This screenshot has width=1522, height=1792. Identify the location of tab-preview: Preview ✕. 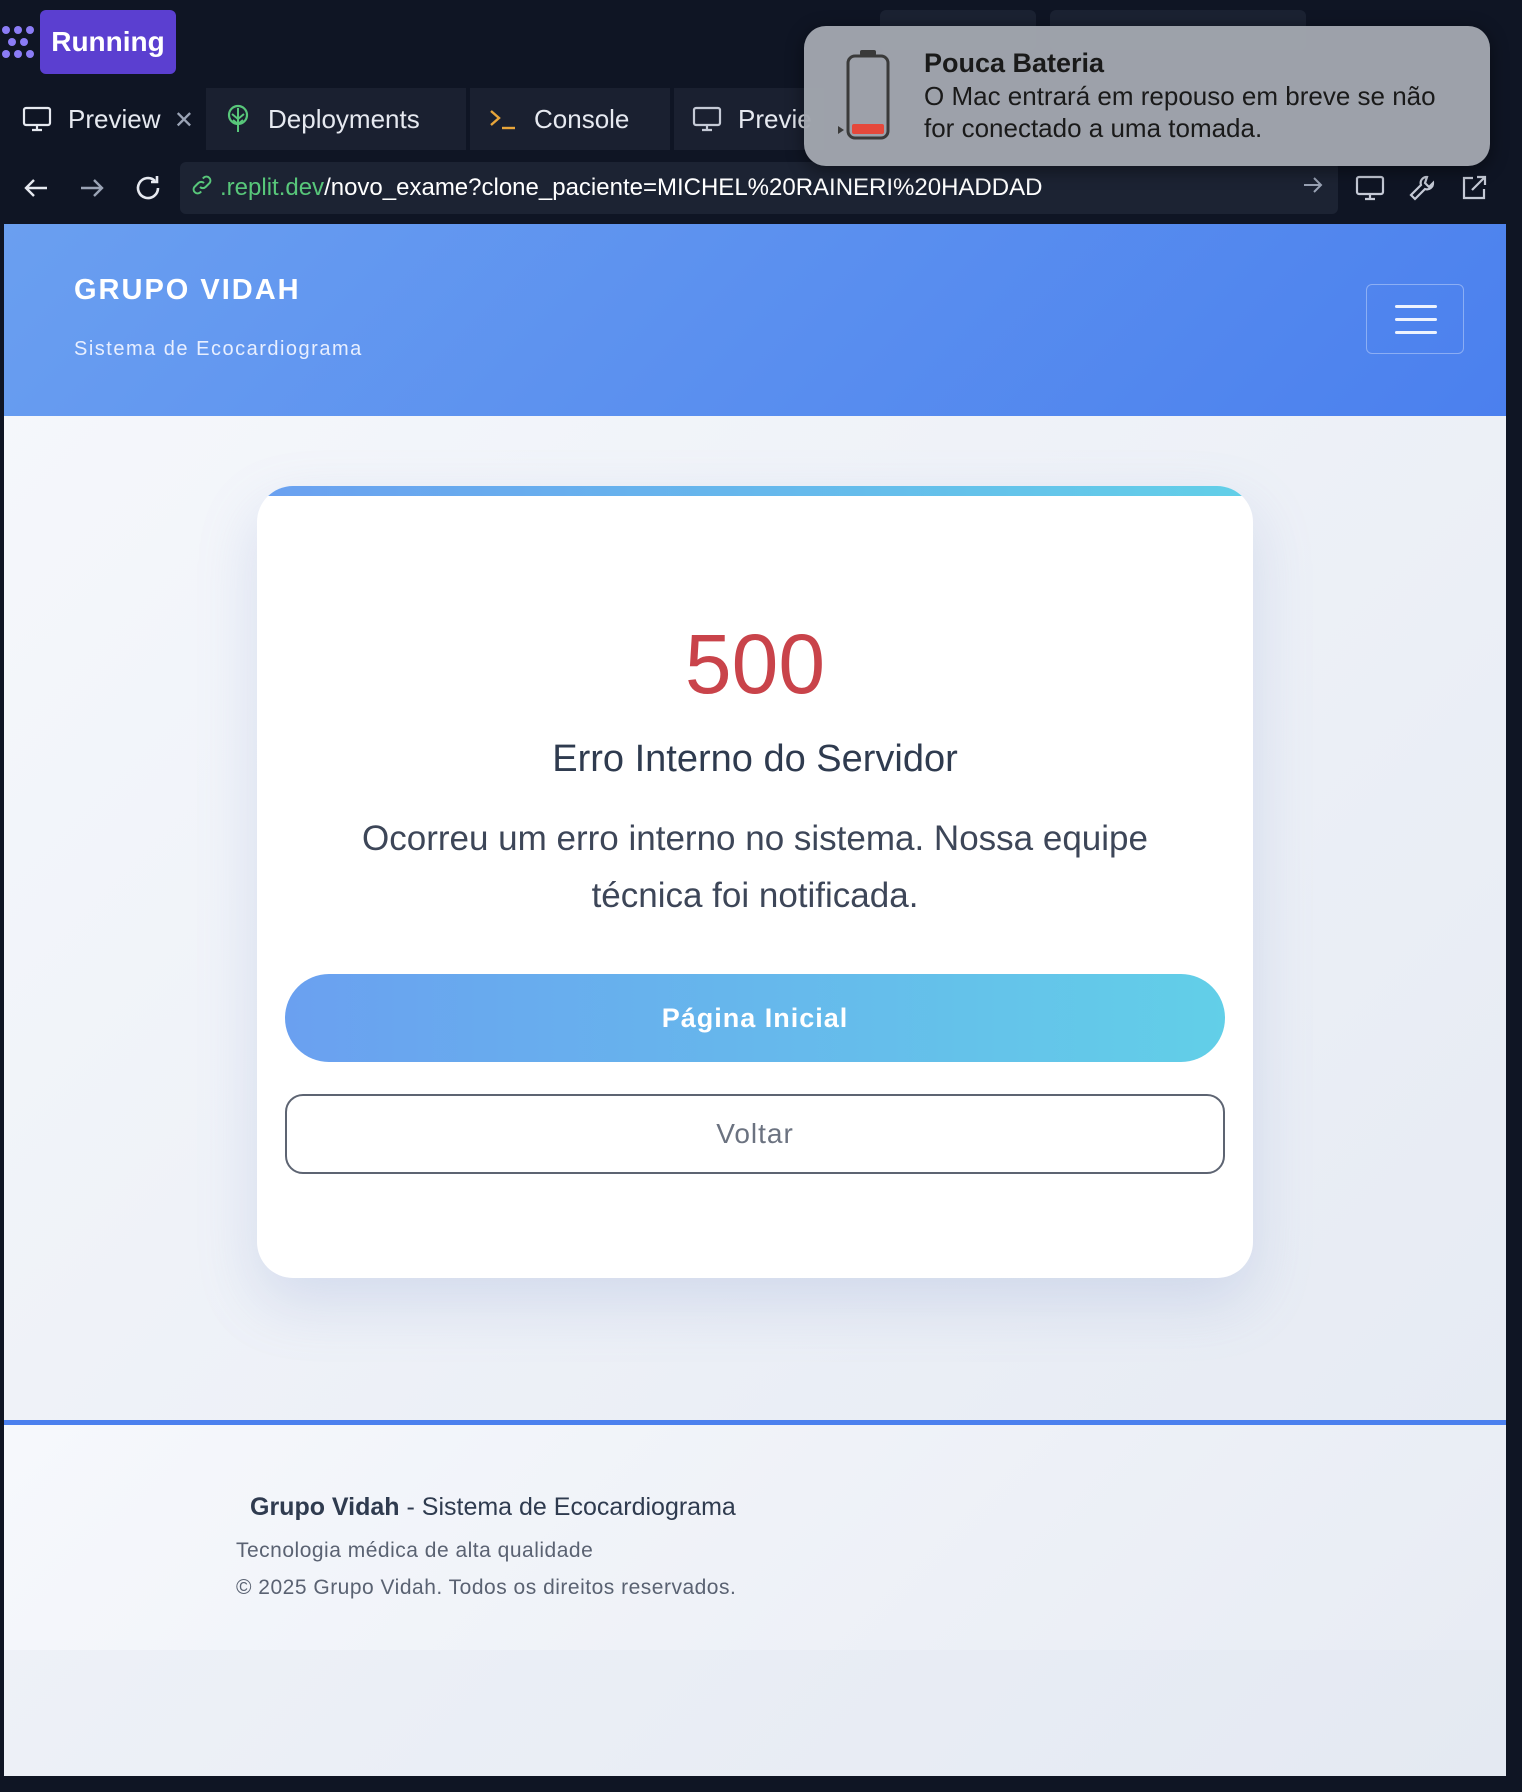
(104, 119).